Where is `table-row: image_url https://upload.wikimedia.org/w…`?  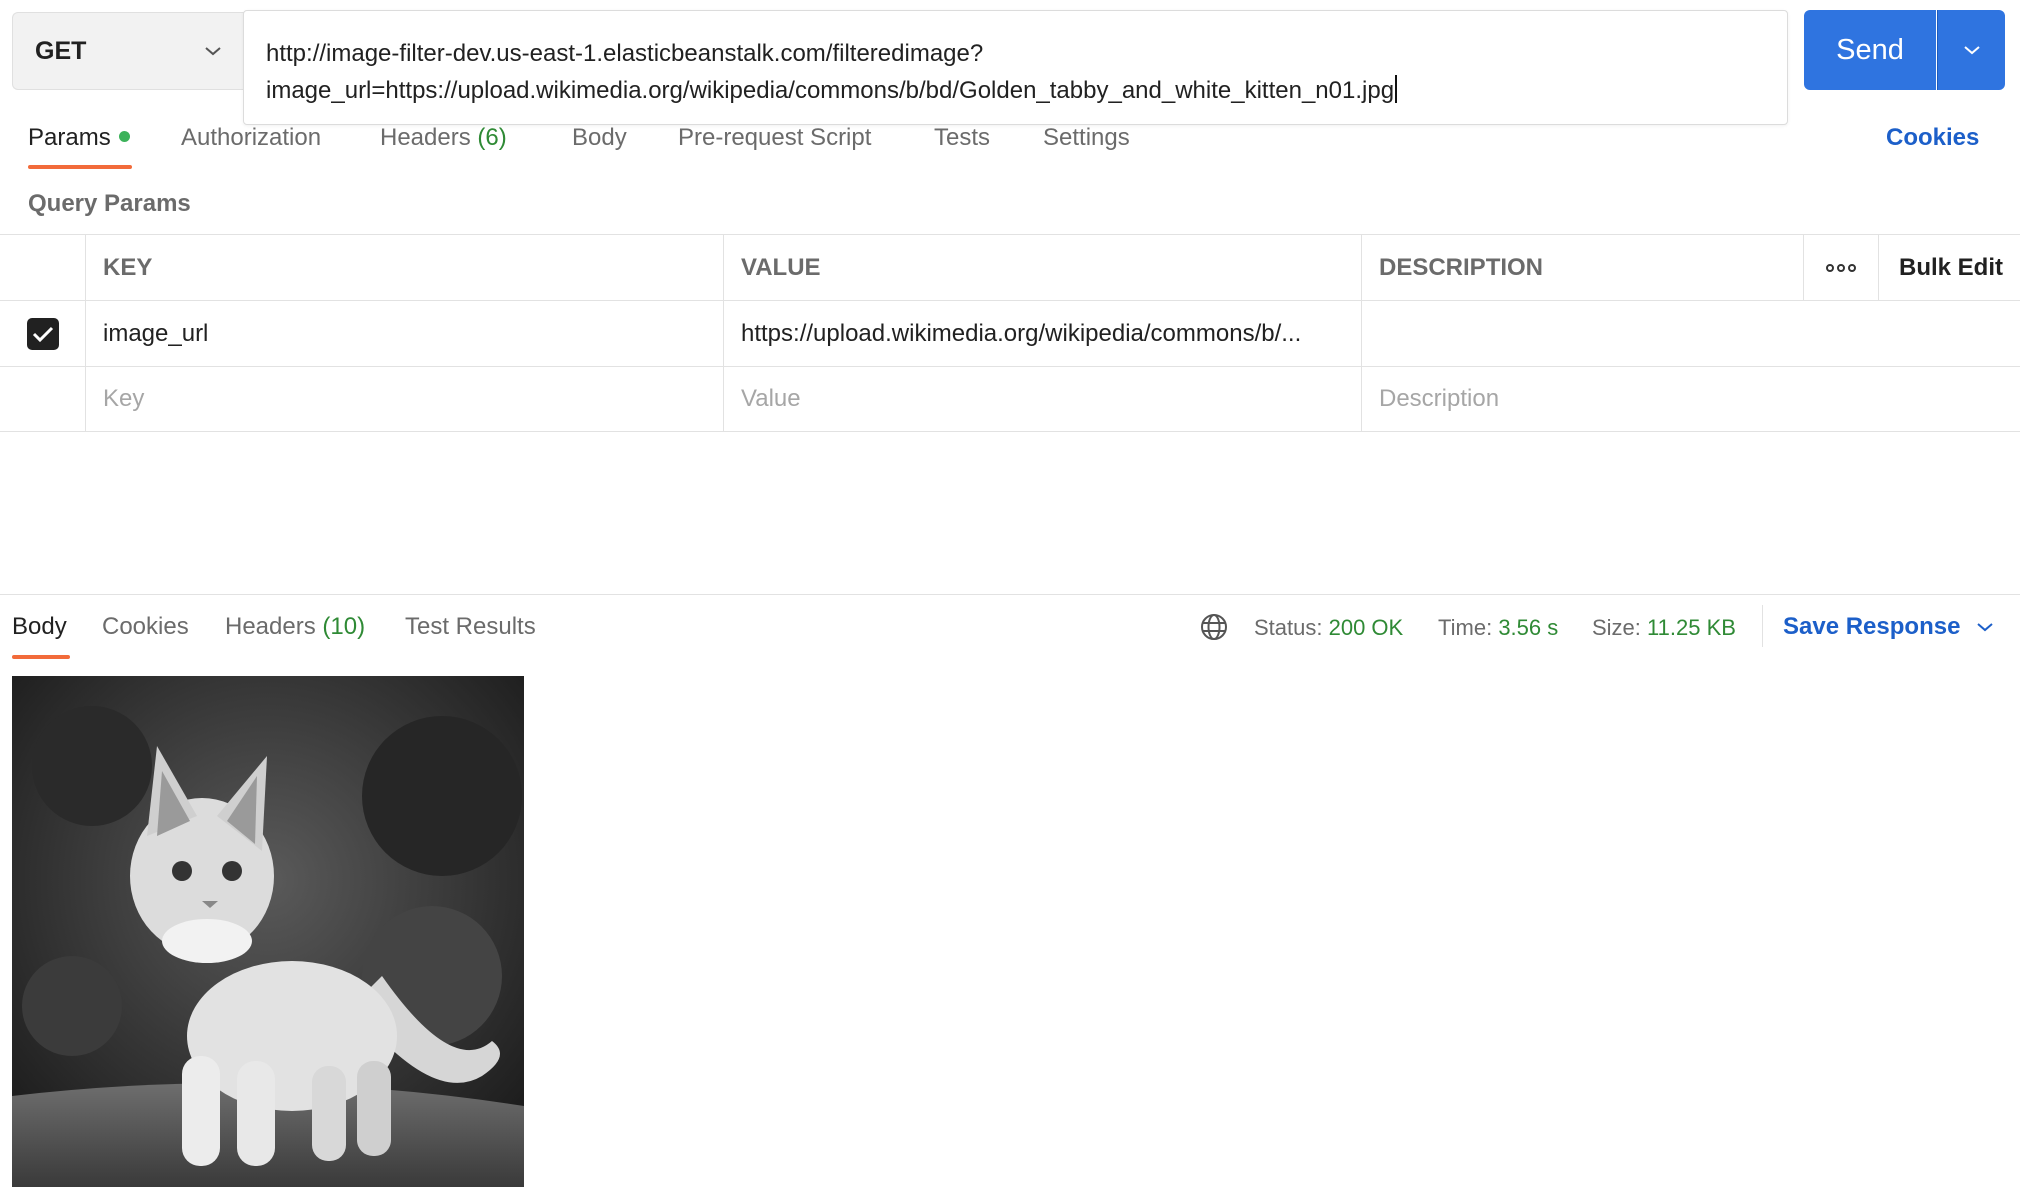
table-row: image_url https://upload.wikimedia.org/w… is located at coordinates (1010, 333).